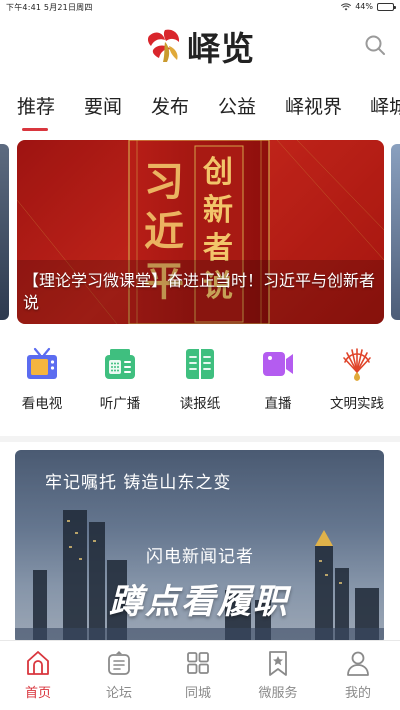 The width and height of the screenshot is (400, 710). What do you see at coordinates (386, 6) in the screenshot?
I see `battery-icon` at bounding box center [386, 6].